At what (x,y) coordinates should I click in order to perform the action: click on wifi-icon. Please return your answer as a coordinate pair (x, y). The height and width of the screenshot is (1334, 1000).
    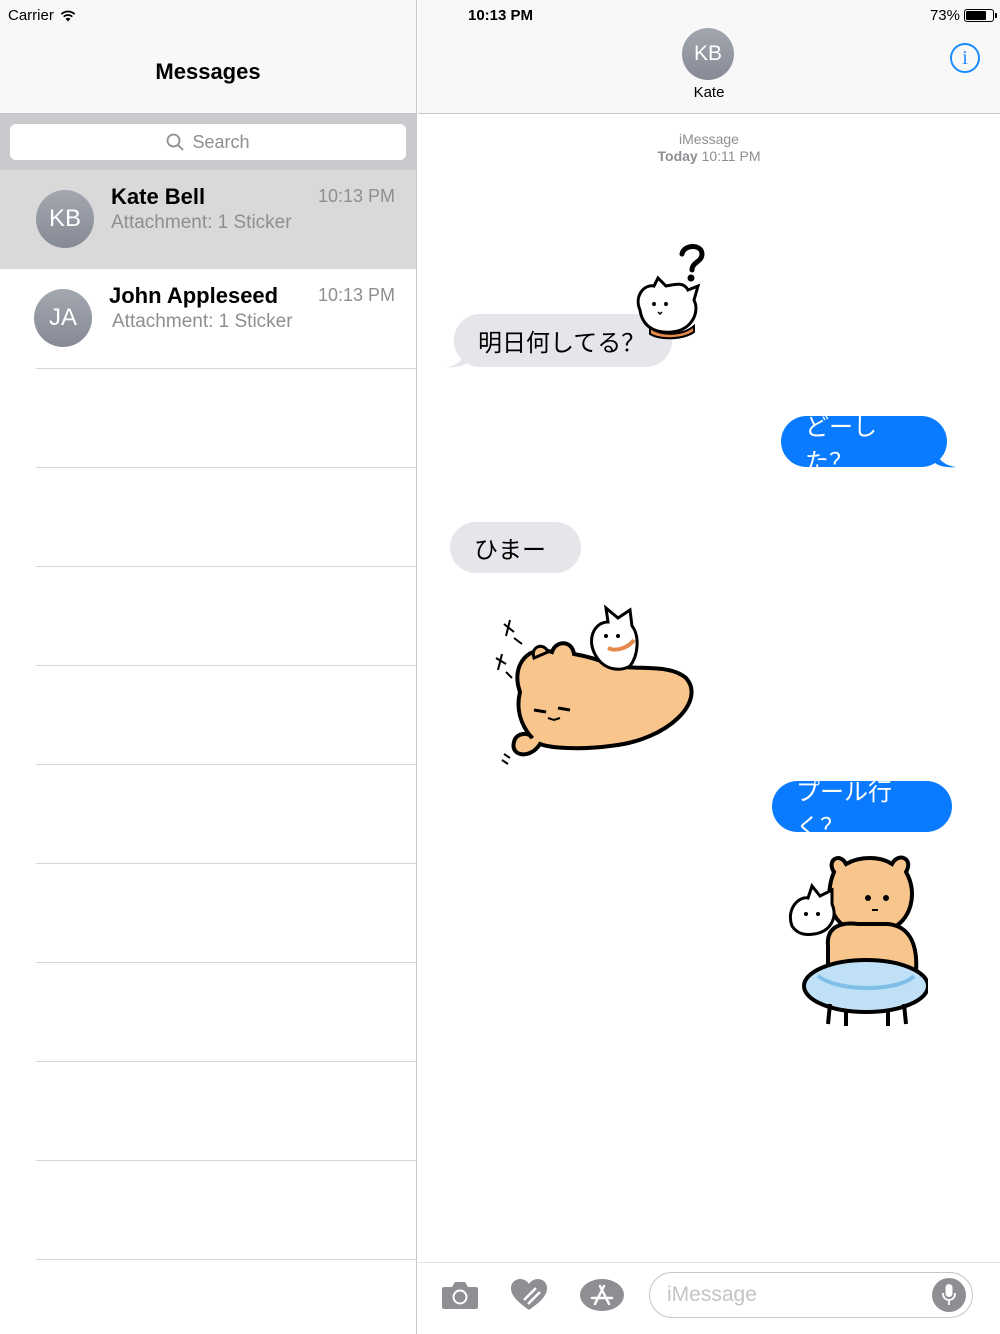
    Looking at the image, I should click on (68, 15).